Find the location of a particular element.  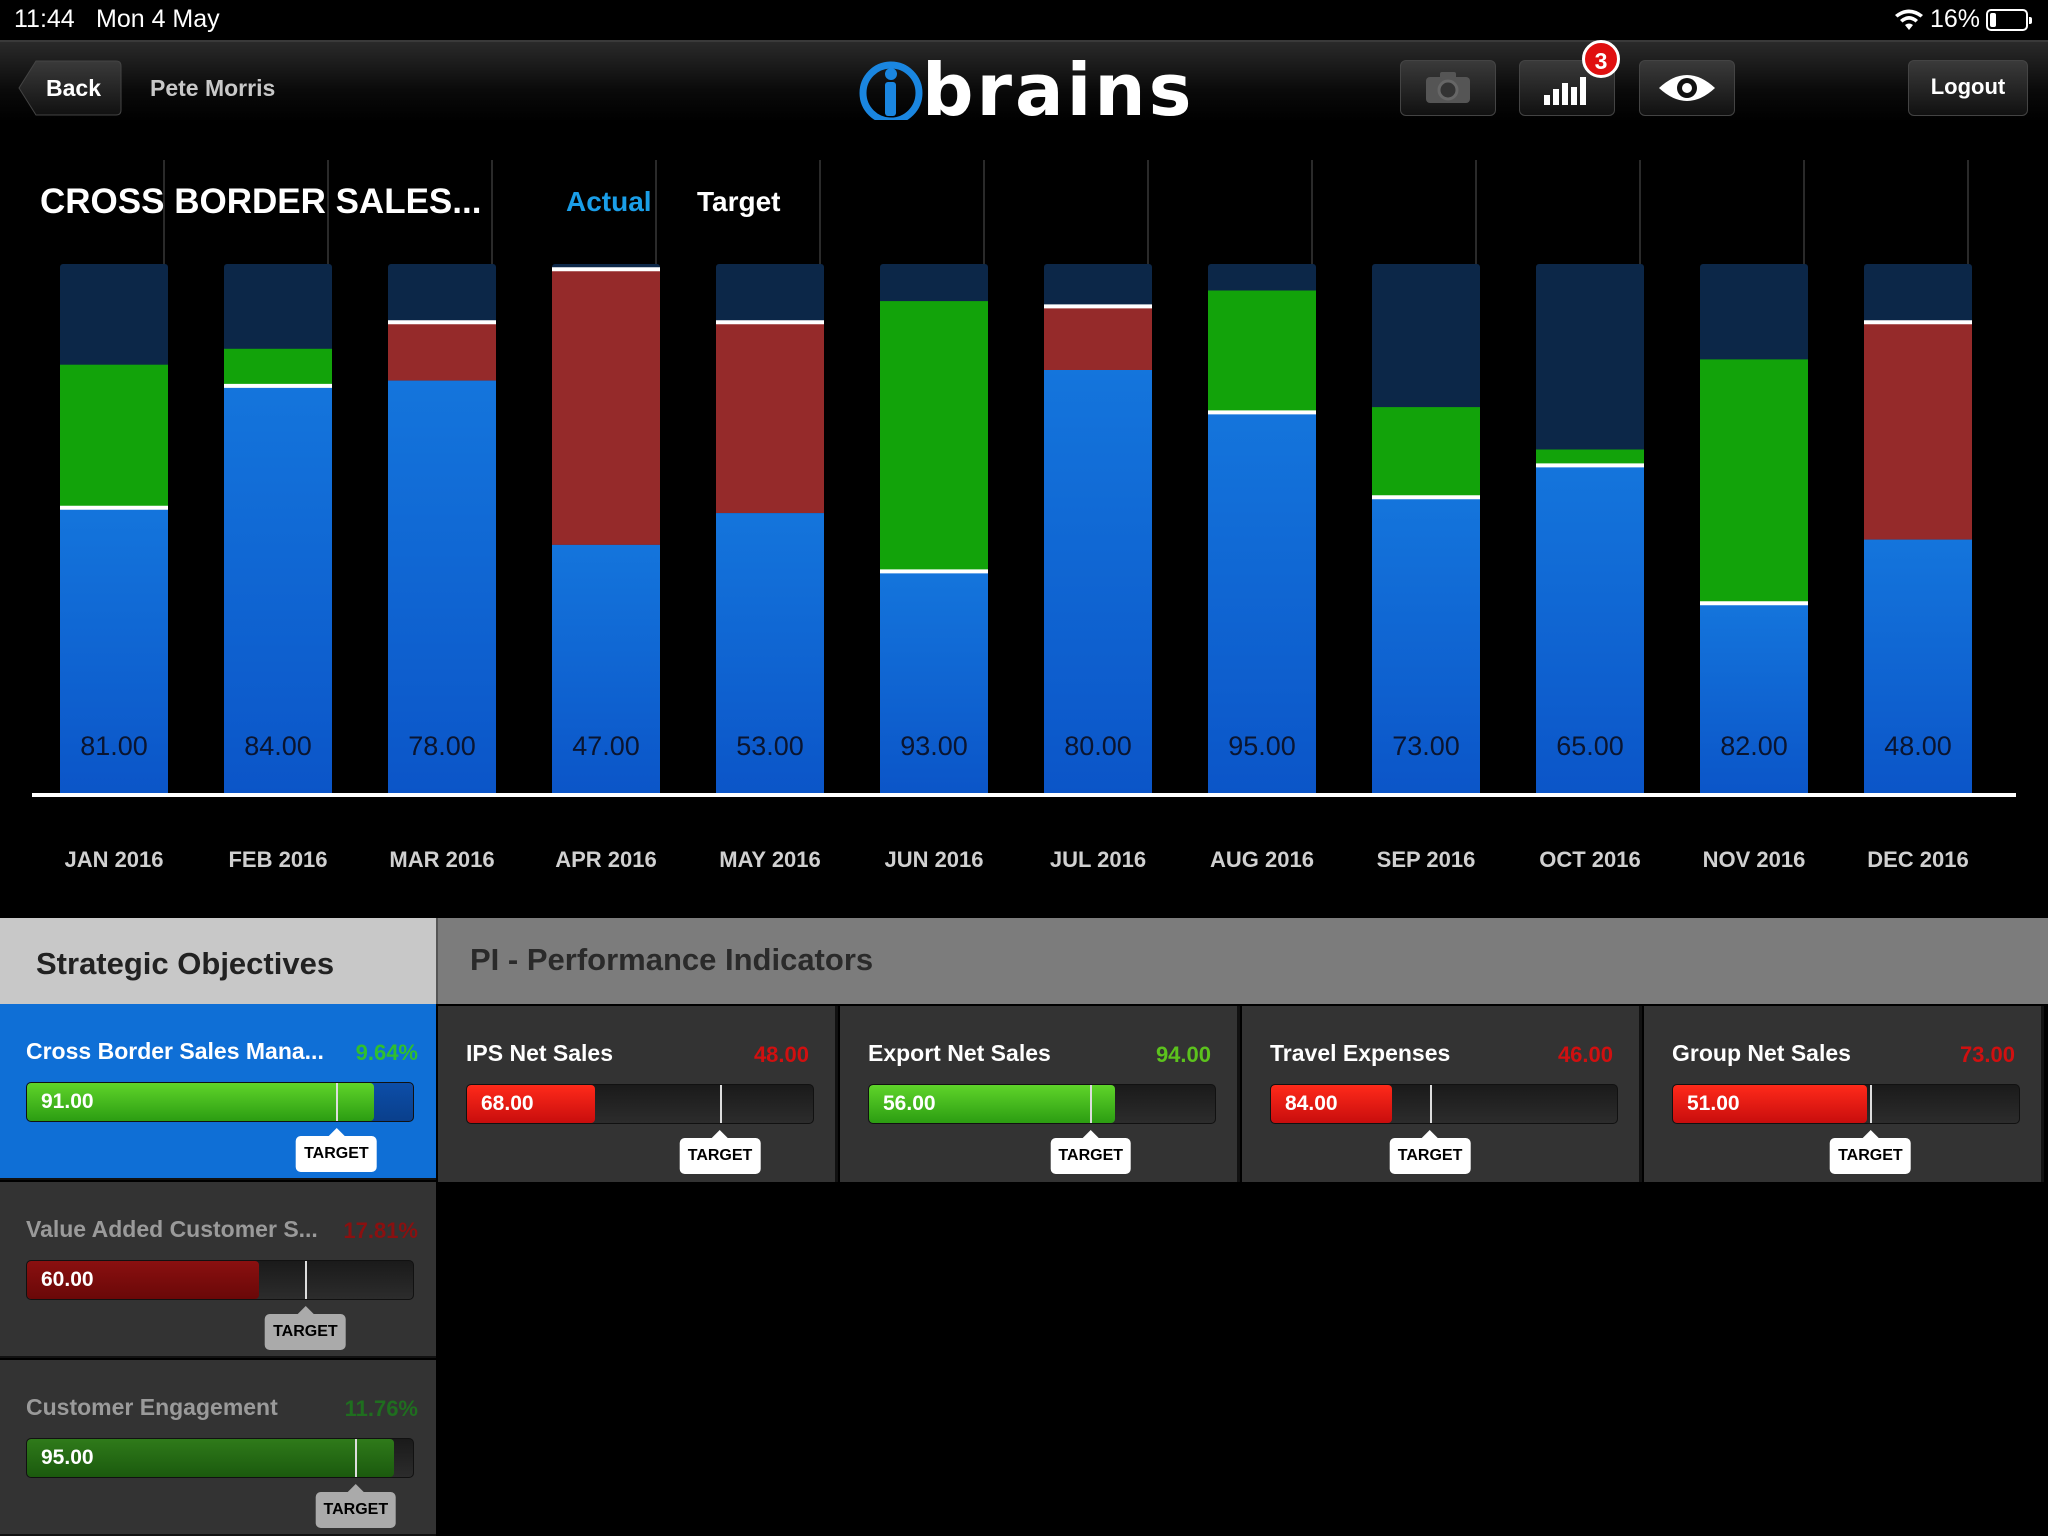

status-time: 11:44 is located at coordinates (44, 19).